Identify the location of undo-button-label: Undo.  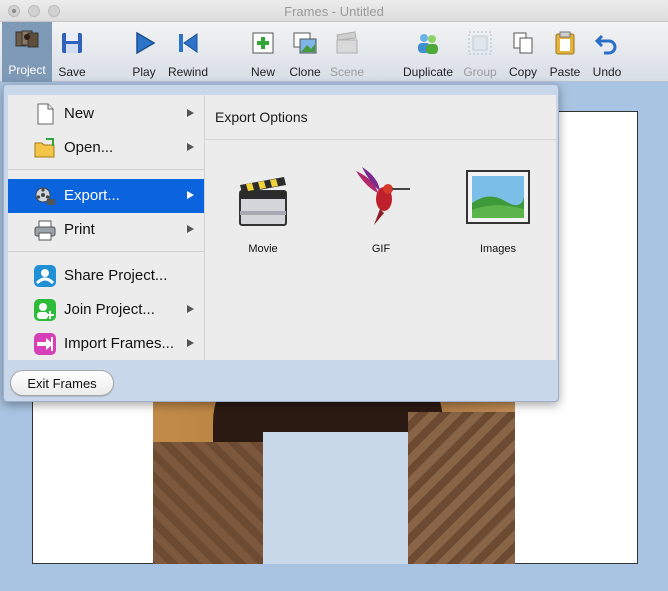
(607, 72).